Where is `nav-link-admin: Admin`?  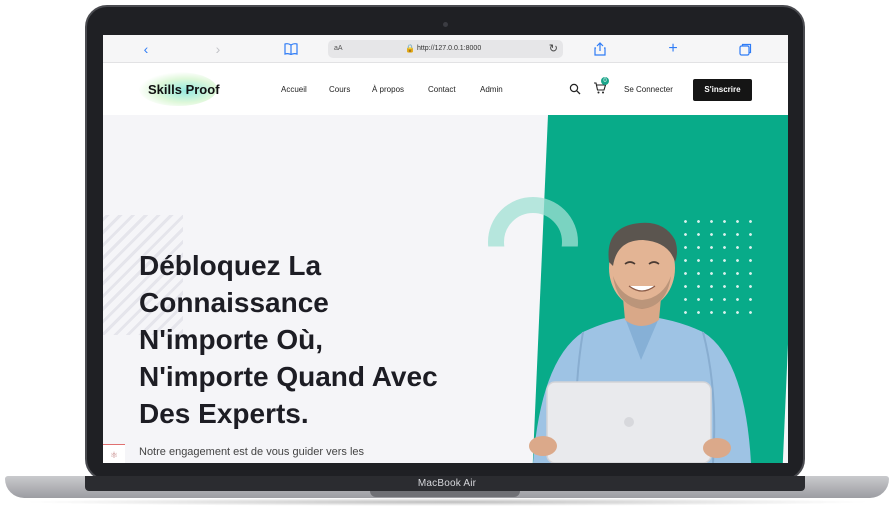
nav-link-admin: Admin is located at coordinates (491, 89).